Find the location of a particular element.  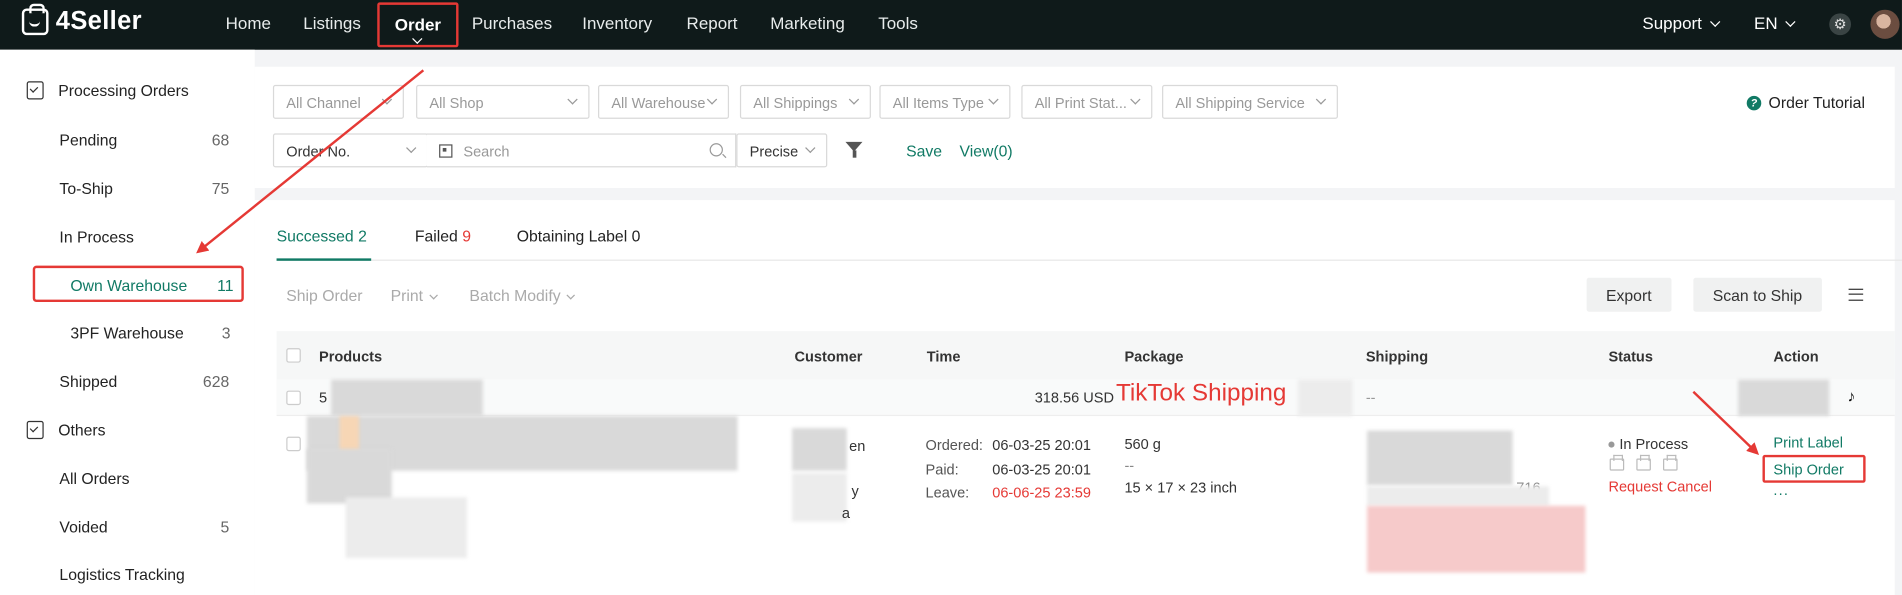

nav-home: Home is located at coordinates (248, 22).